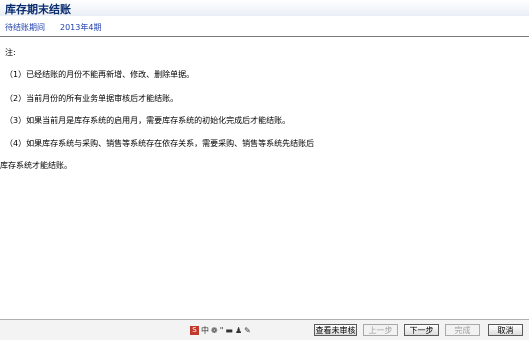  What do you see at coordinates (264, 26) in the screenshot?
I see `period-row: 待结账期间 2013年4期` at bounding box center [264, 26].